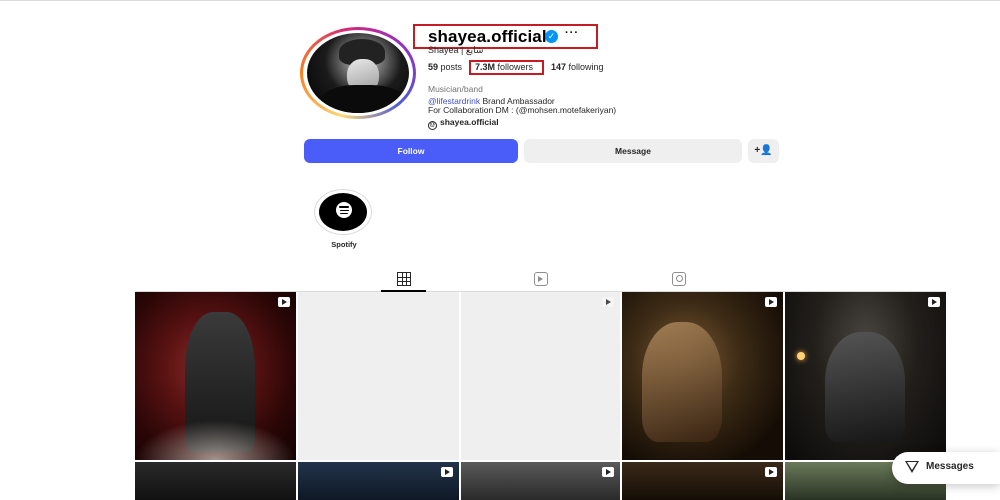 Image resolution: width=1000 pixels, height=500 pixels. I want to click on highlight-cover, so click(343, 212).